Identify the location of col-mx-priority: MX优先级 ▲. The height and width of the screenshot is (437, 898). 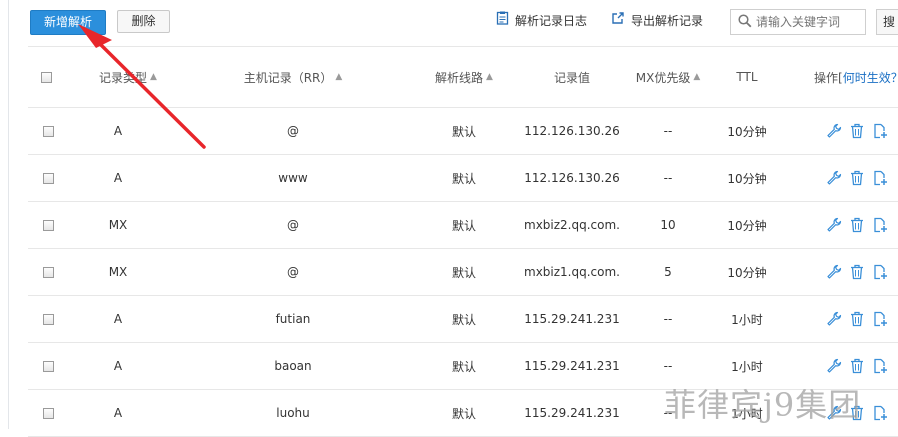
(668, 77).